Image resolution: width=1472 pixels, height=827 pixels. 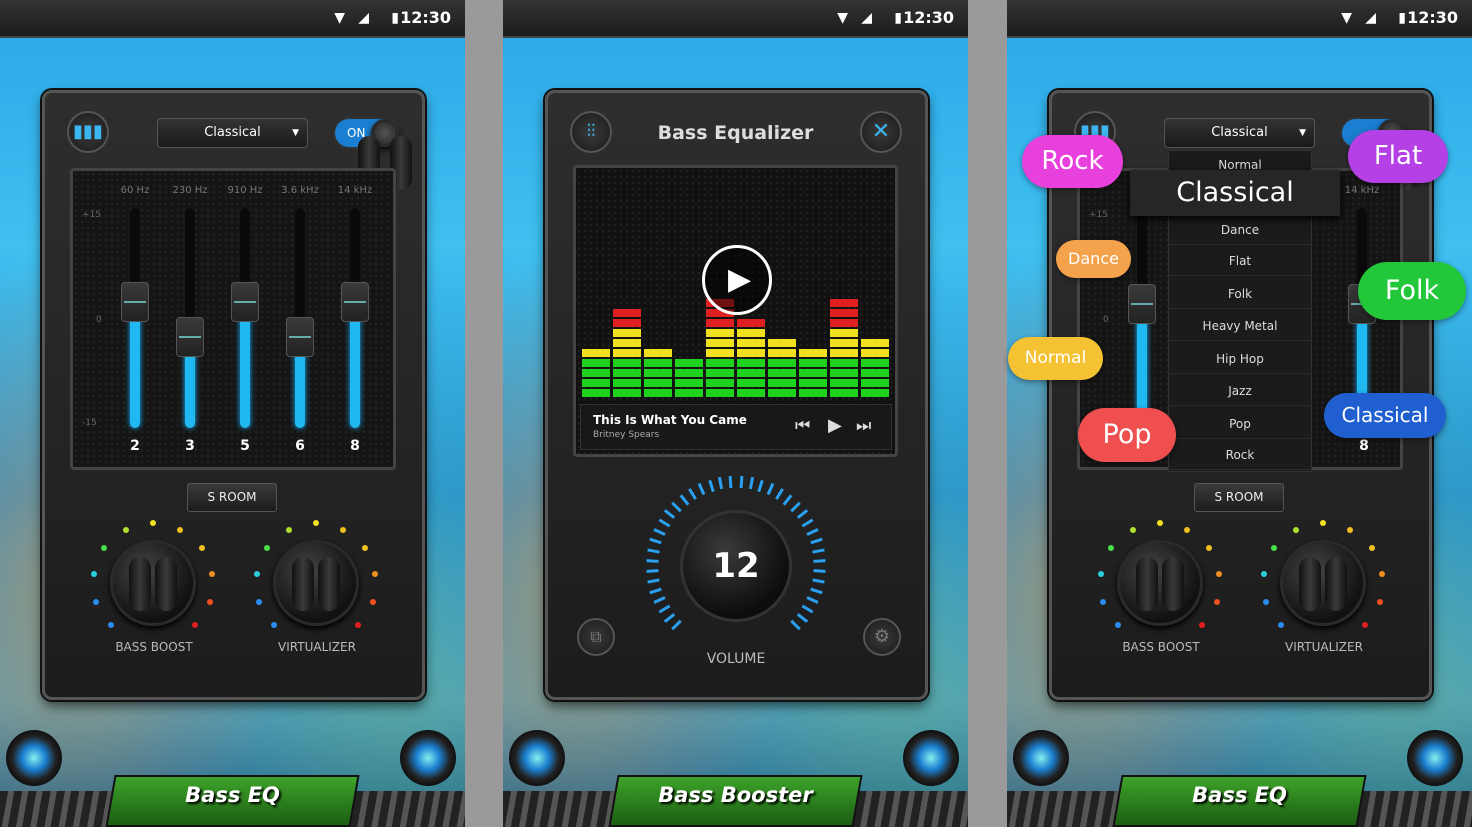 What do you see at coordinates (1240, 455) in the screenshot?
I see `preset-option: Rock` at bounding box center [1240, 455].